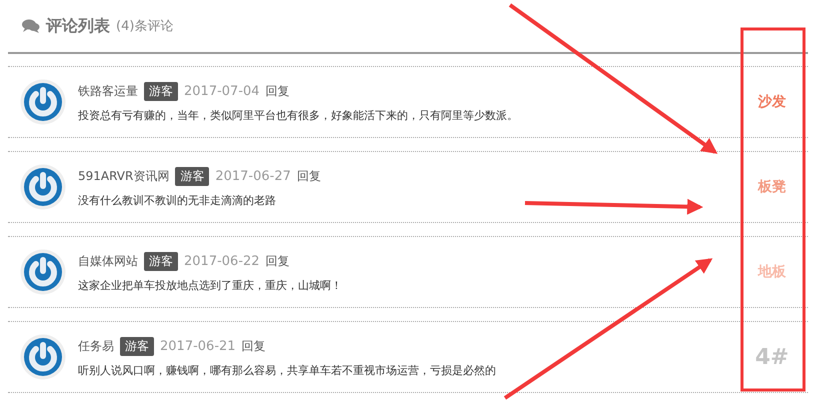  Describe the element at coordinates (31, 26) in the screenshot. I see `comments-icon` at that location.